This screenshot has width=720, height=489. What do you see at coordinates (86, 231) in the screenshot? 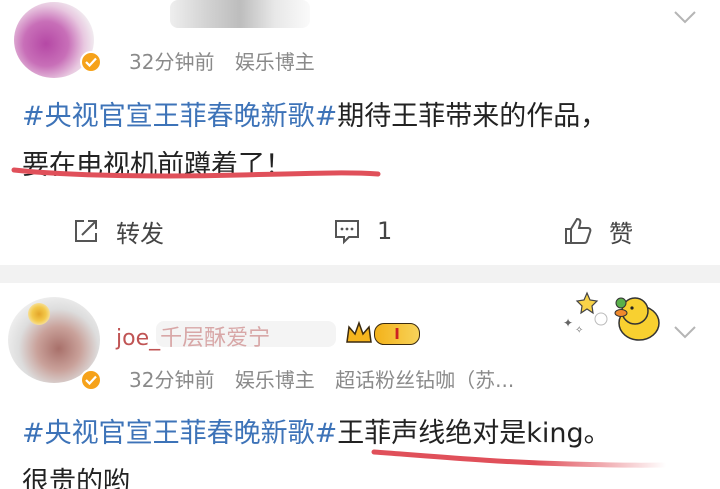
I see `share-icon` at bounding box center [86, 231].